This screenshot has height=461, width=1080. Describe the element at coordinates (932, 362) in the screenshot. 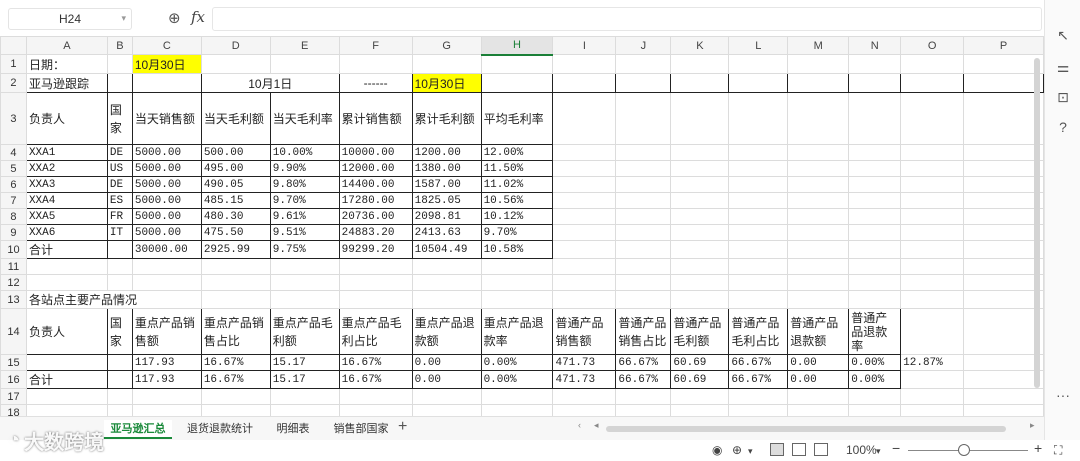

I see `cell: 12.87%` at that location.